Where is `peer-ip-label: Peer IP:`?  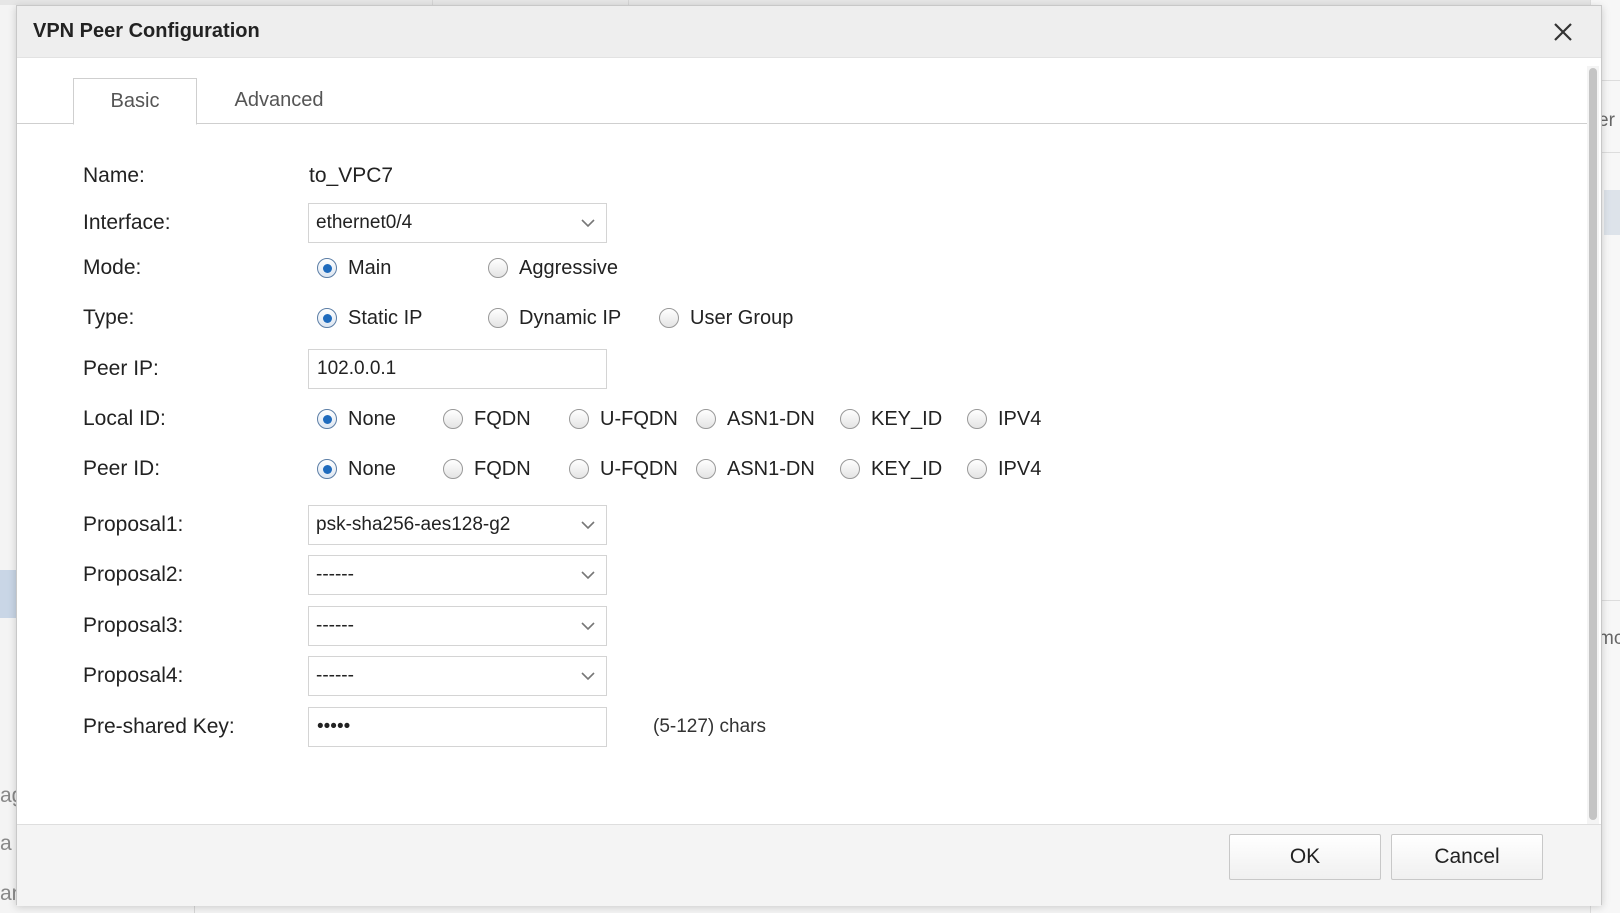
peer-ip-label: Peer IP: is located at coordinates (121, 368).